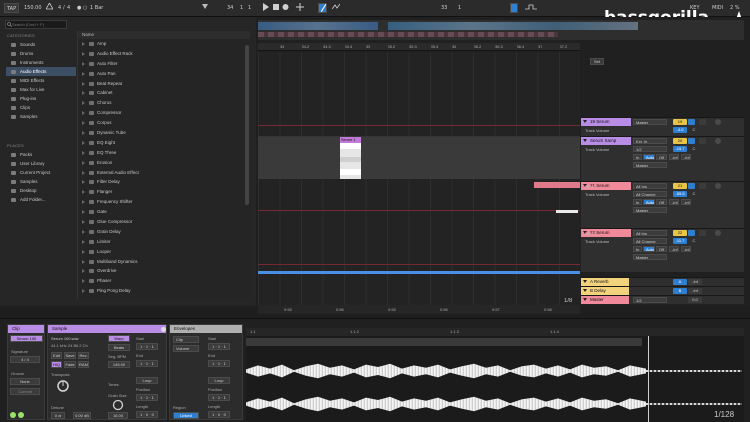 Image resolution: width=750 pixels, height=422 pixels. What do you see at coordinates (680, 141) in the screenshot?
I see `track-activator-button: 20` at bounding box center [680, 141].